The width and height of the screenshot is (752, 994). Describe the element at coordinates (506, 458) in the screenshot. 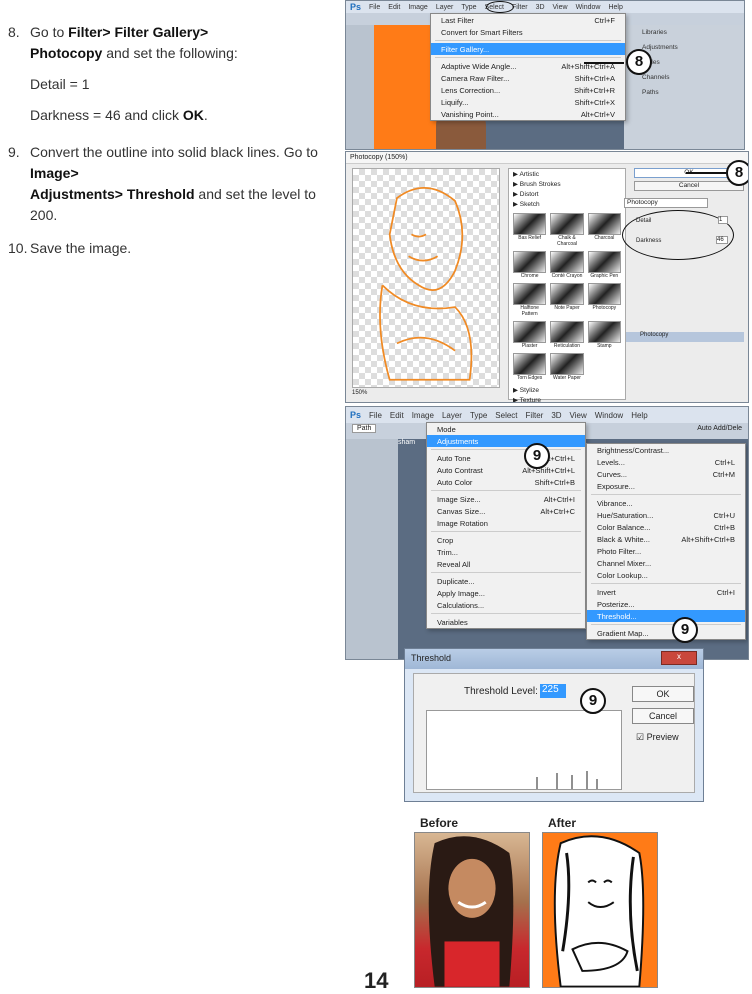

I see `menu-item: Auto Tone Shift+Ctrl+L` at that location.